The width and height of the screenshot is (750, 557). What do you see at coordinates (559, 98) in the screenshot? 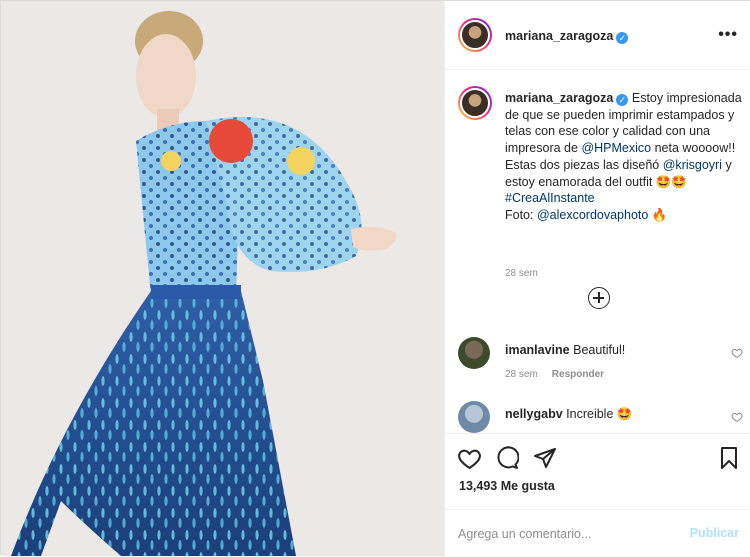
I see `caption-username: mariana_zaragoza` at bounding box center [559, 98].